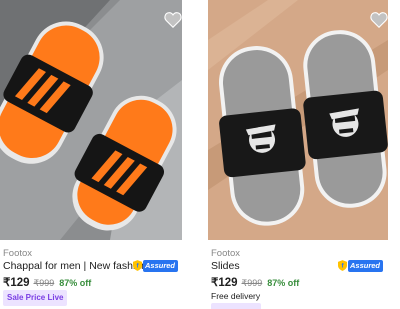 The image size is (400, 309). What do you see at coordinates (225, 266) in the screenshot?
I see `product-title: Slides` at bounding box center [225, 266].